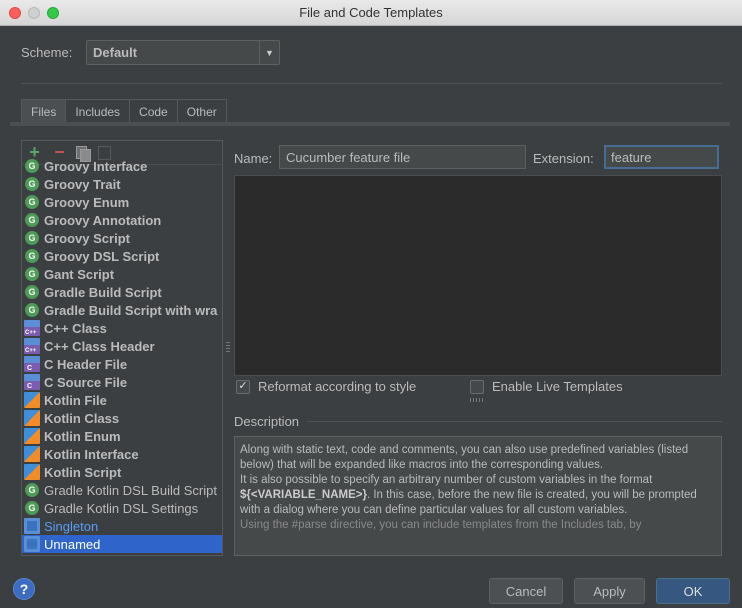  Describe the element at coordinates (122, 436) in the screenshot. I see `list-item: Kotlin Enum` at that location.